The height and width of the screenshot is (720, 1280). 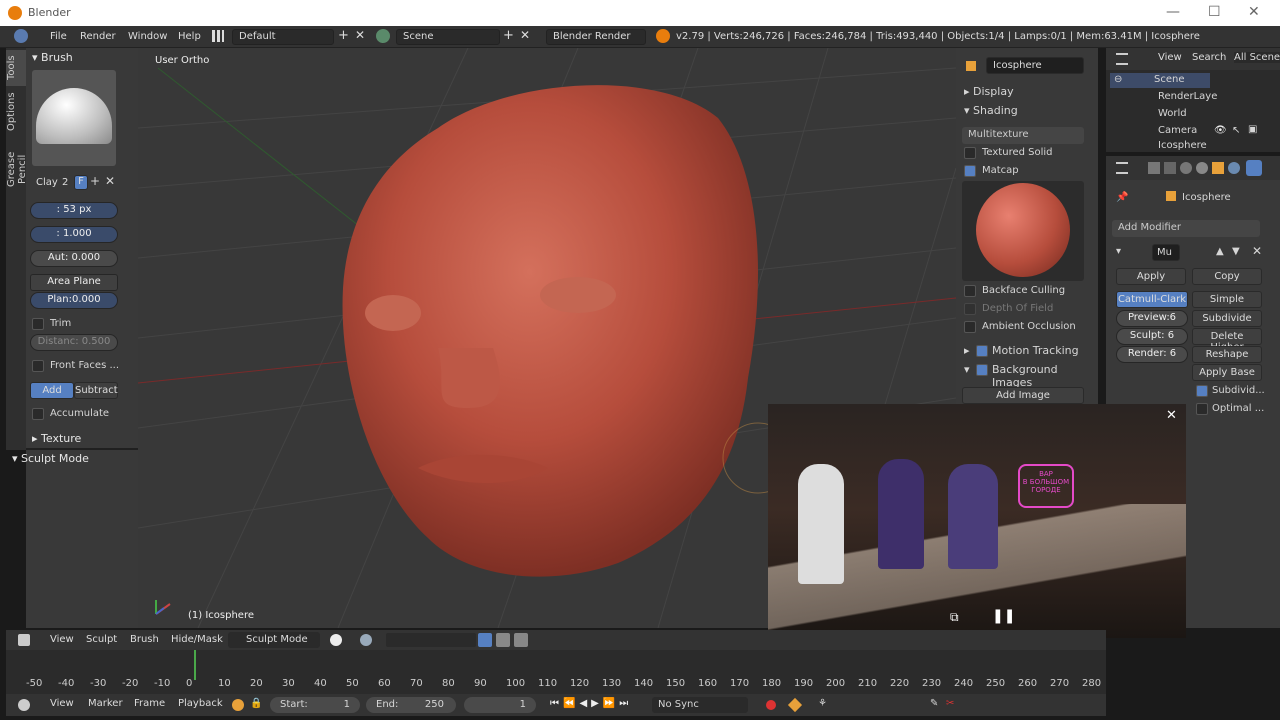 What do you see at coordinates (195, 665) in the screenshot?
I see `current-frame-marker` at bounding box center [195, 665].